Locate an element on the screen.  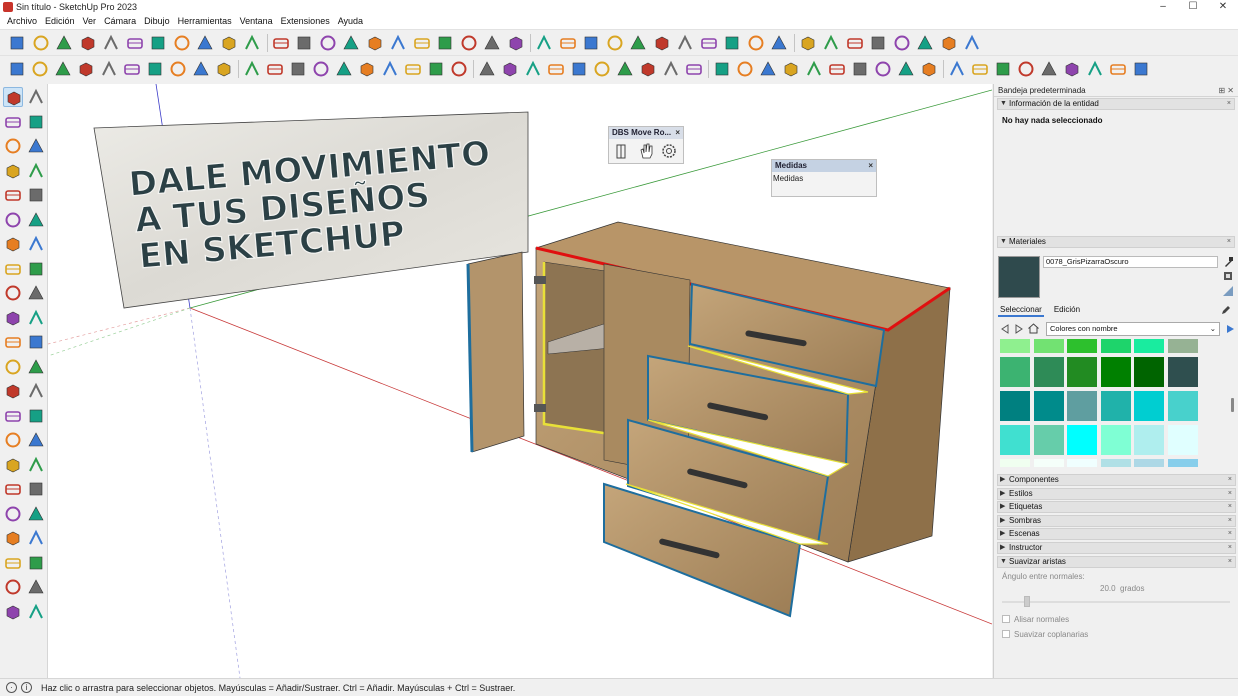
sandbox-from-scratch-icon is located at coordinates (36, 587).